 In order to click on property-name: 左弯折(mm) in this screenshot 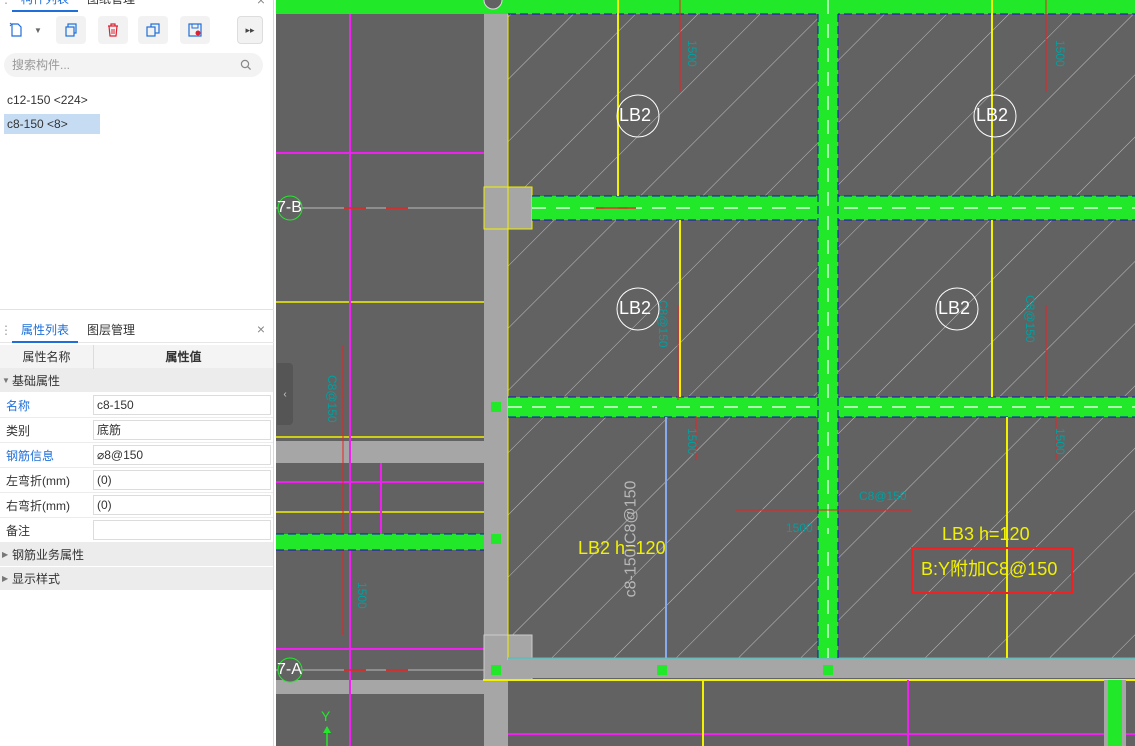, I will do `click(38, 480)`.